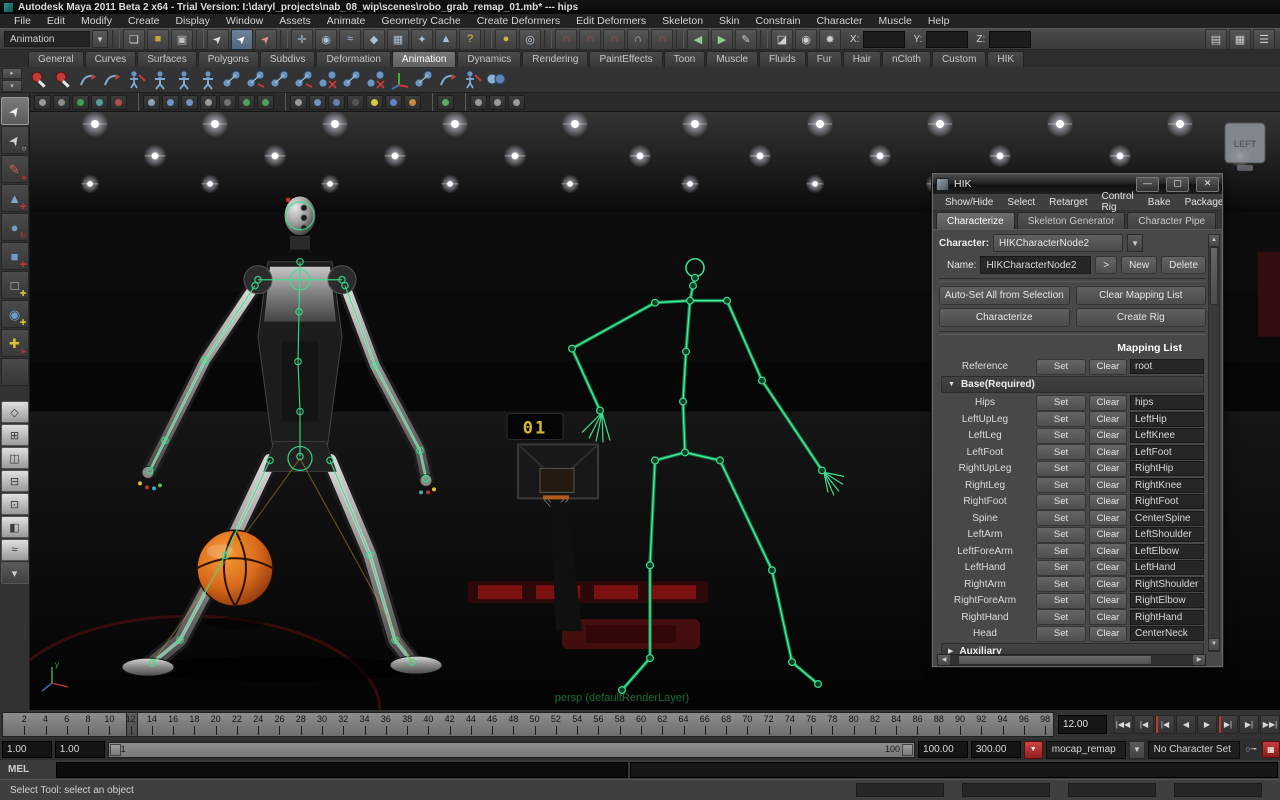 This screenshot has width=1280, height=800. What do you see at coordinates (448, 80) in the screenshot?
I see `ik-spline-tool-icon` at bounding box center [448, 80].